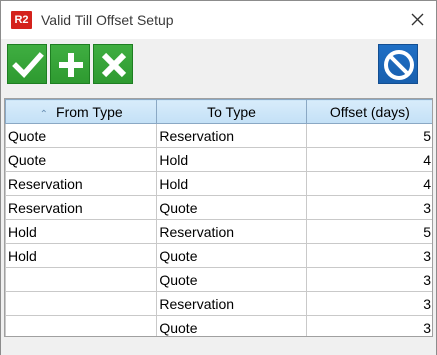 The height and width of the screenshot is (355, 437). I want to click on column-header-to-type: To Type, so click(231, 111).